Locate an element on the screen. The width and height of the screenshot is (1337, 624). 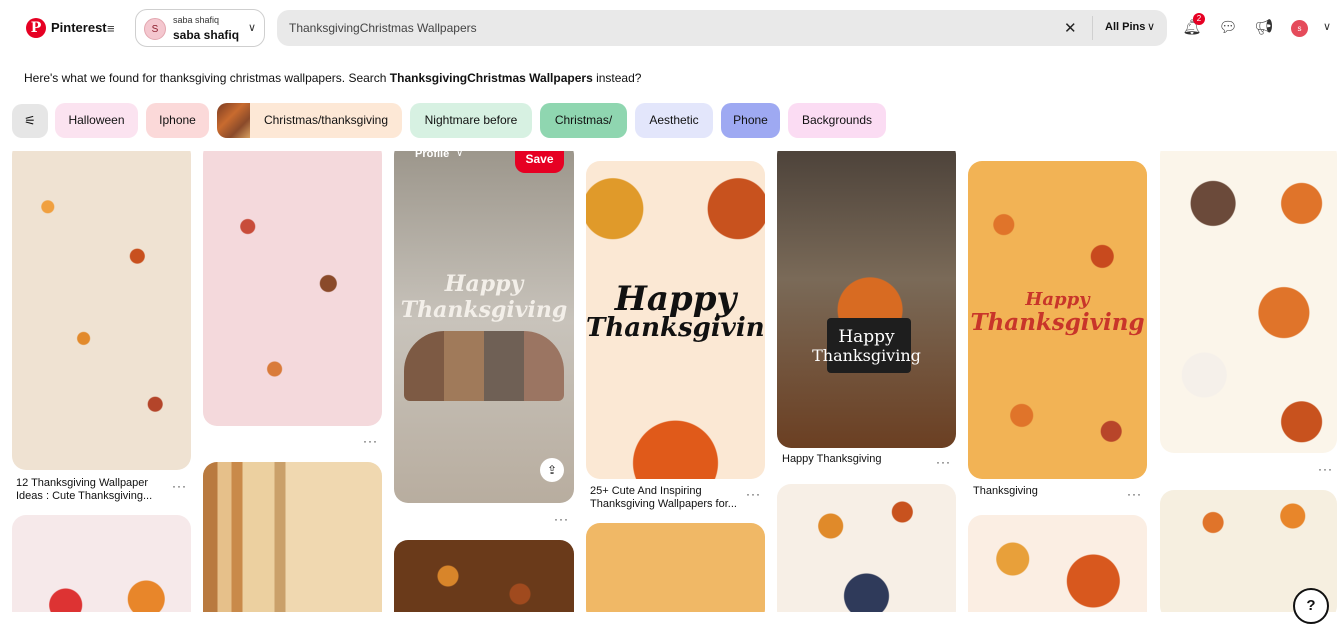
updates-icon: 📢︎ is located at coordinates (1264, 28).